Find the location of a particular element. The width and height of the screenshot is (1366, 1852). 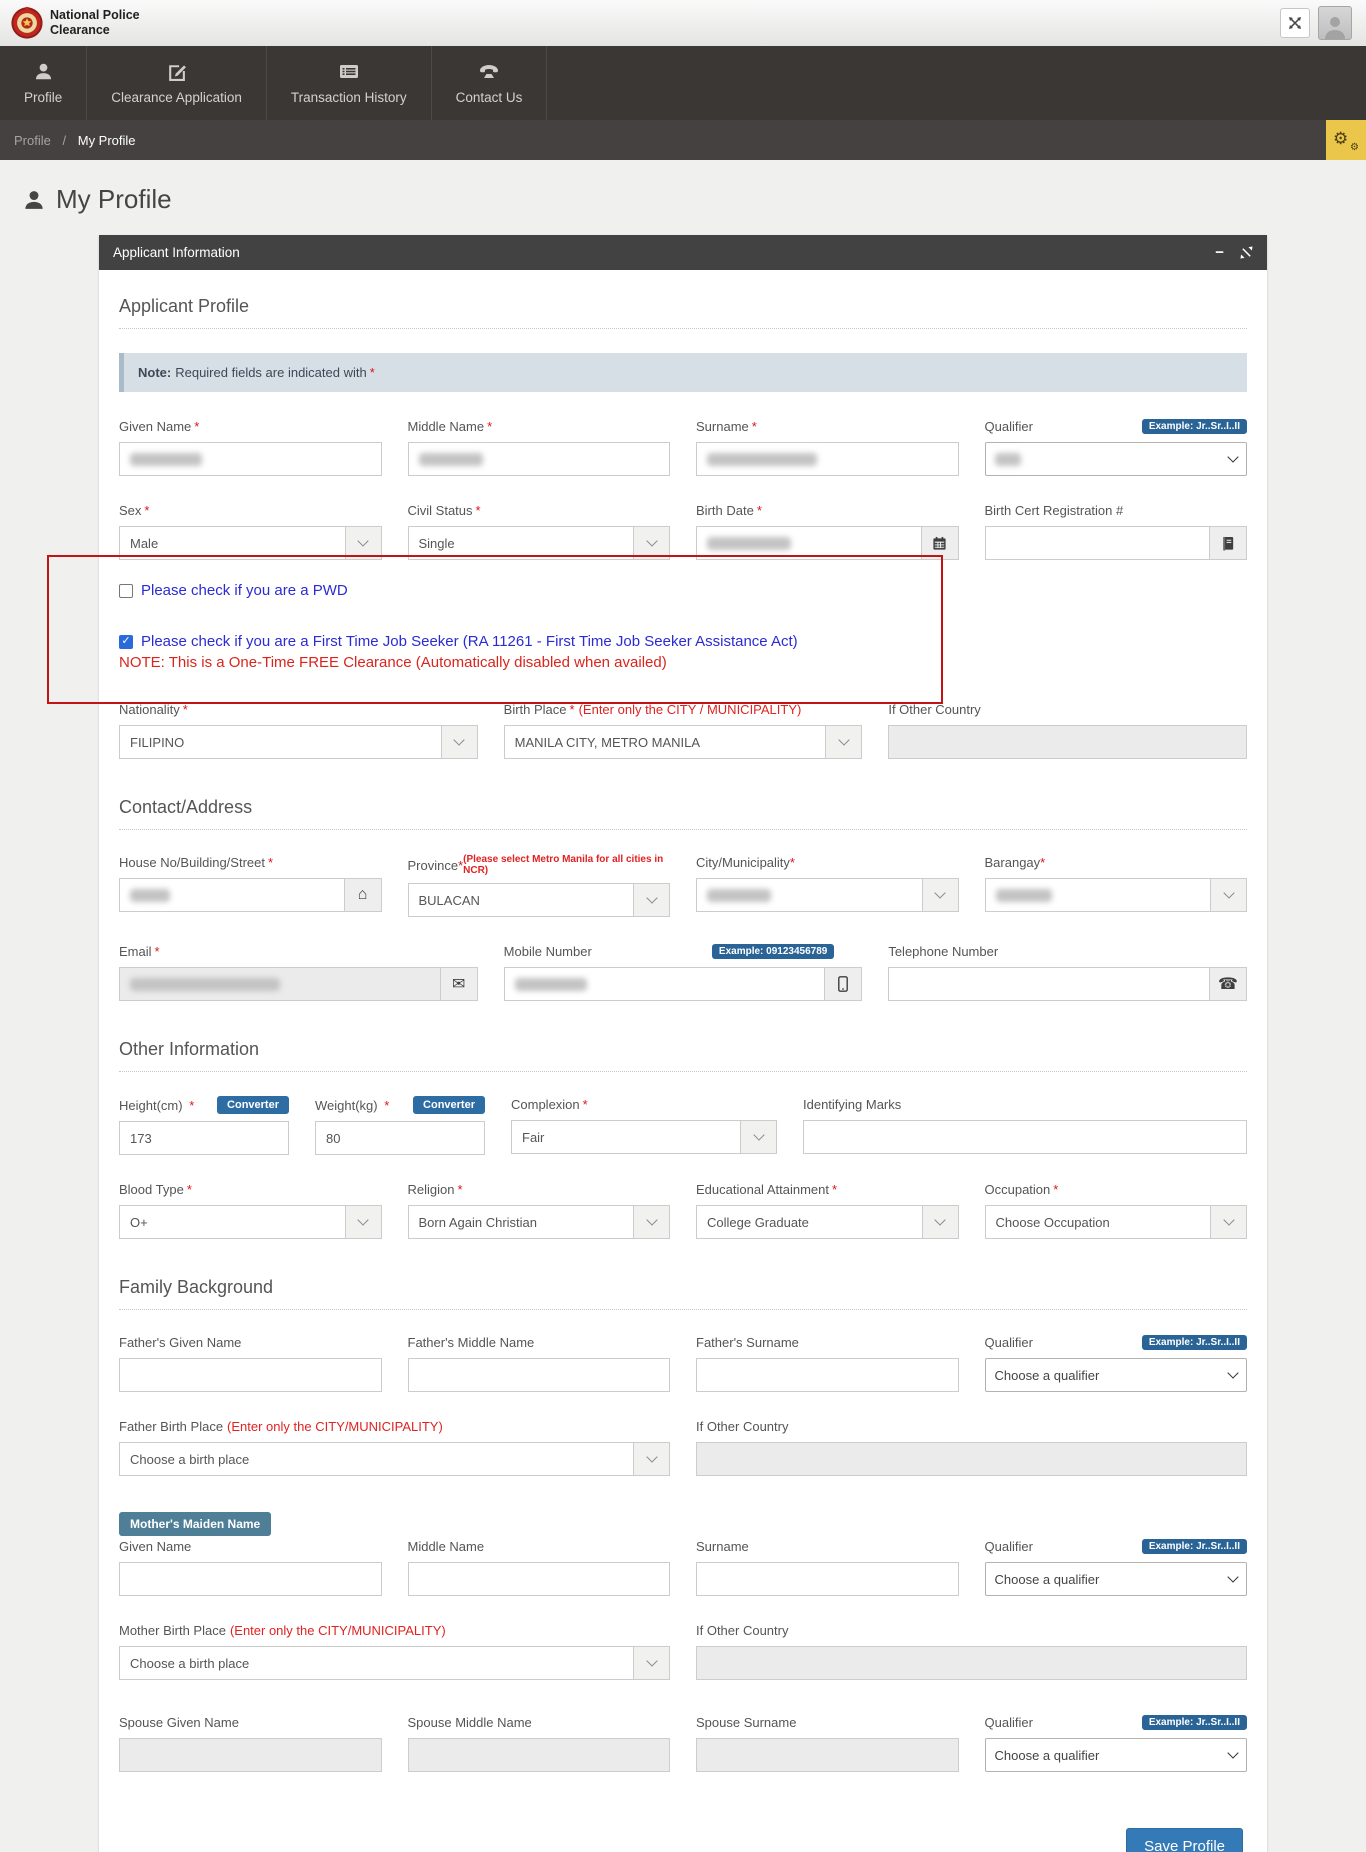

nav-clearance-application: Clearance Application is located at coordinates (177, 83).